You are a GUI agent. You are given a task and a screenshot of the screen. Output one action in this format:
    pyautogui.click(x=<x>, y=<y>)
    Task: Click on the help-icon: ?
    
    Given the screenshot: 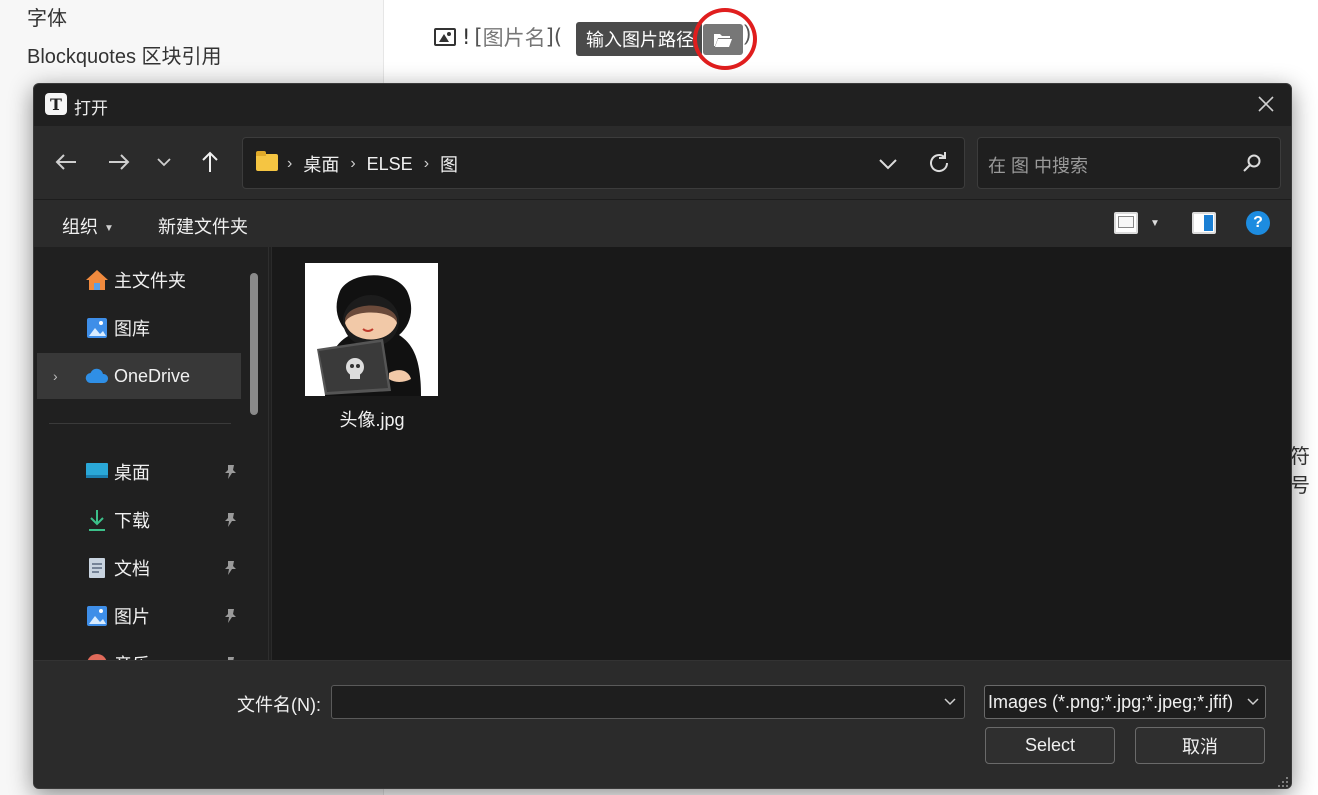 What is the action you would take?
    pyautogui.click(x=1258, y=223)
    